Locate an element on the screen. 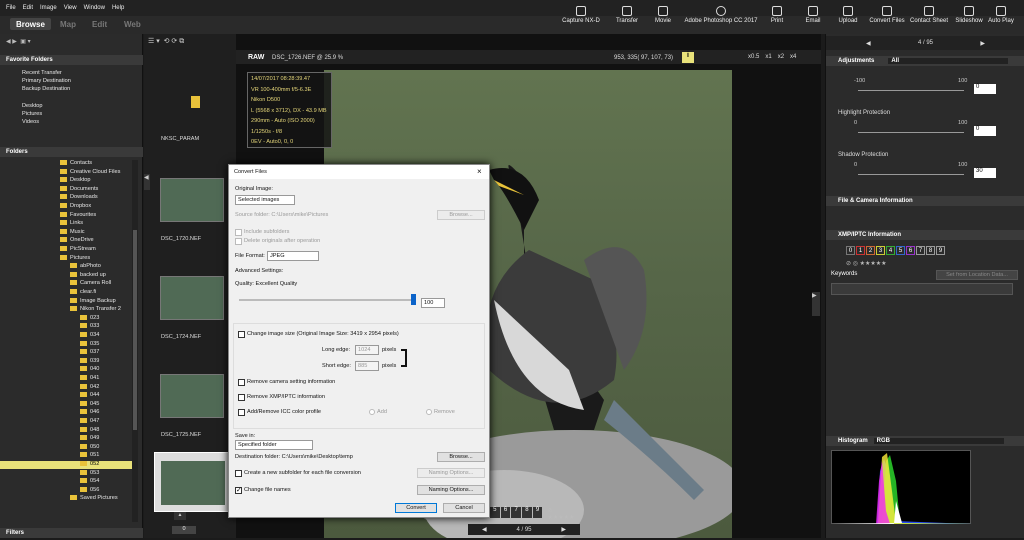 The image size is (1024, 540). folder-tree-item: 046 is located at coordinates (66, 413).